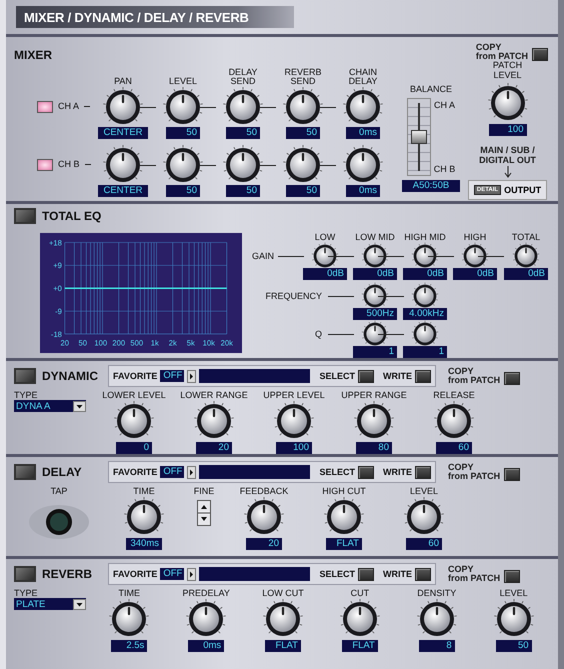  What do you see at coordinates (68, 574) in the screenshot?
I see `section-heading: REVERB` at bounding box center [68, 574].